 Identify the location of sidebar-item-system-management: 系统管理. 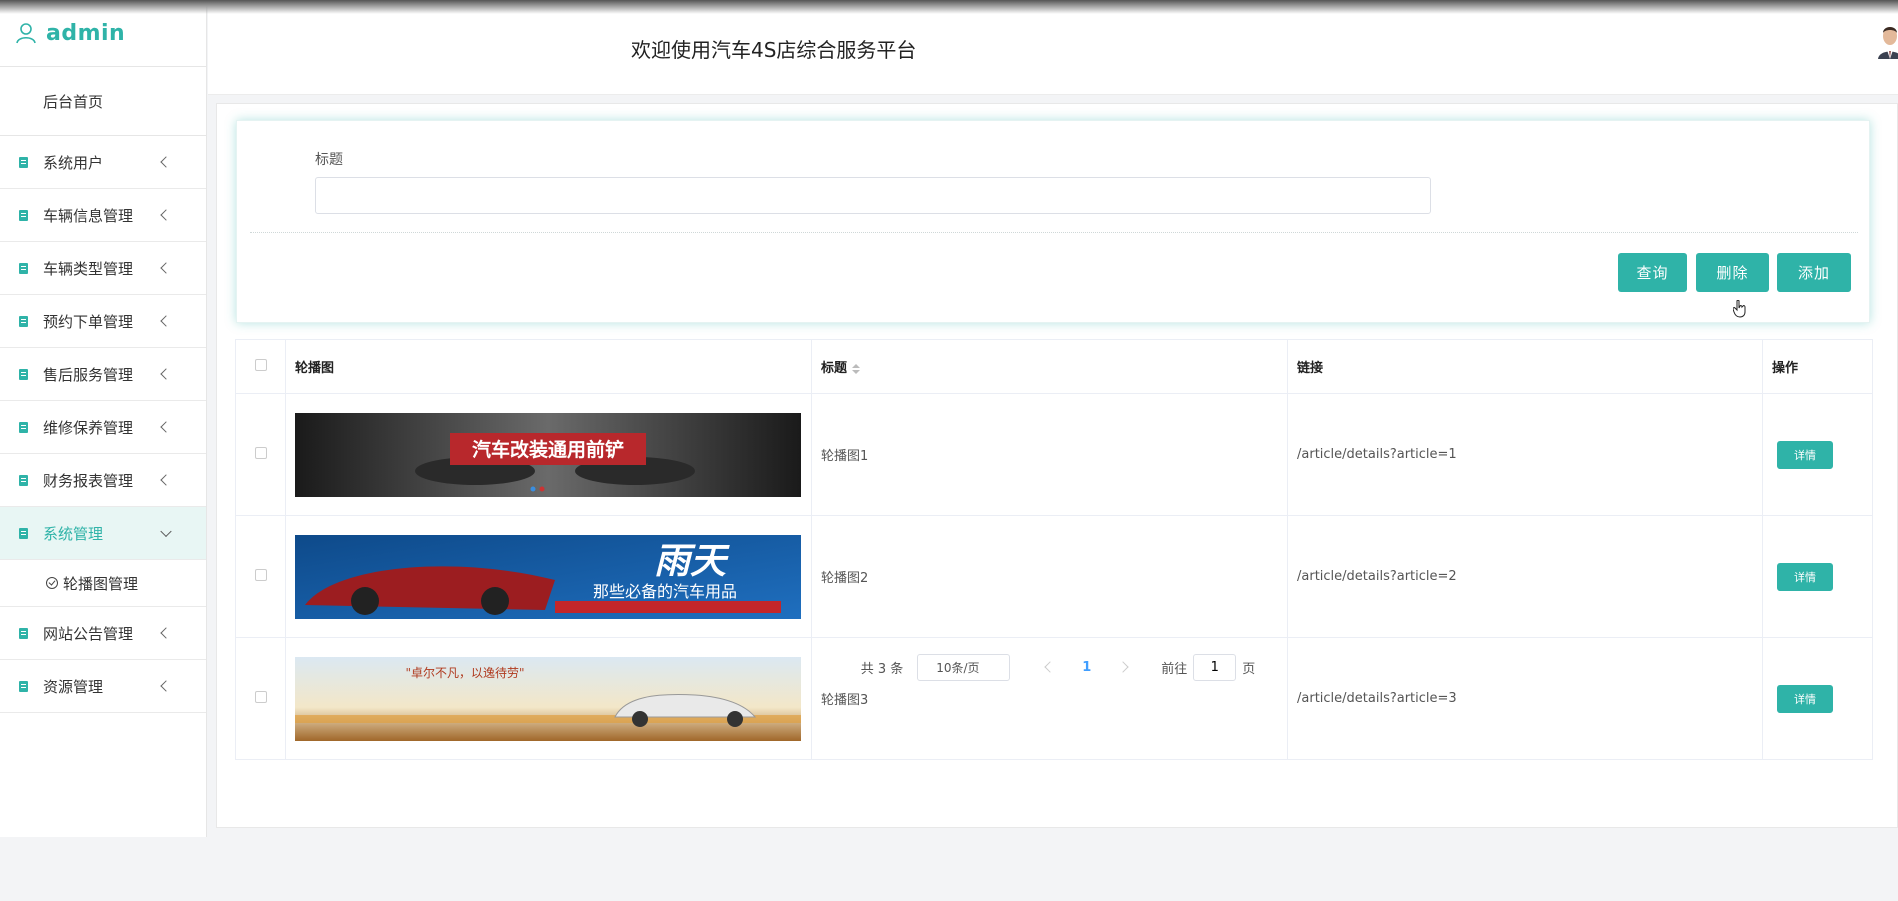
(103, 533).